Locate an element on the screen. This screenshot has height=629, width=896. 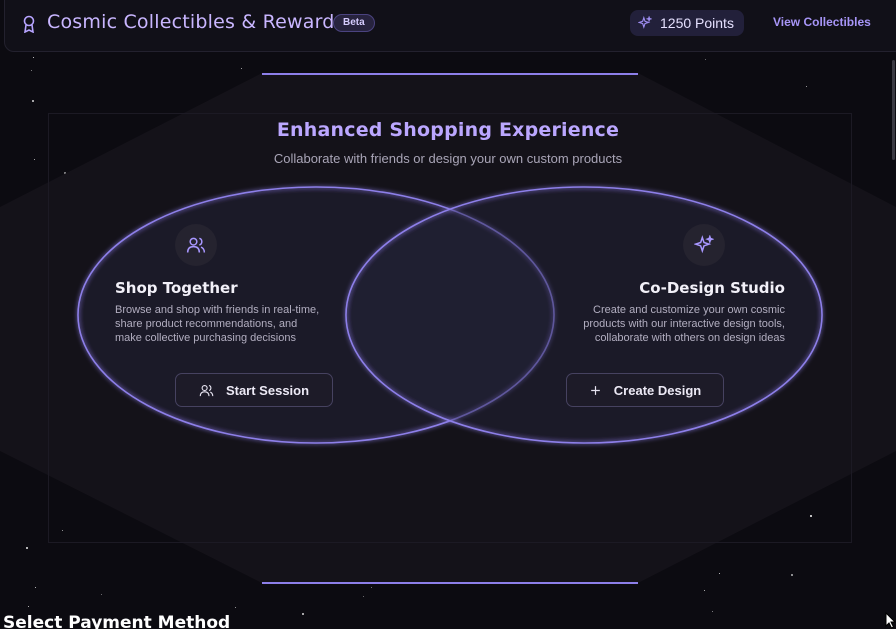
shop-together-title: Shop Together is located at coordinates (176, 288).